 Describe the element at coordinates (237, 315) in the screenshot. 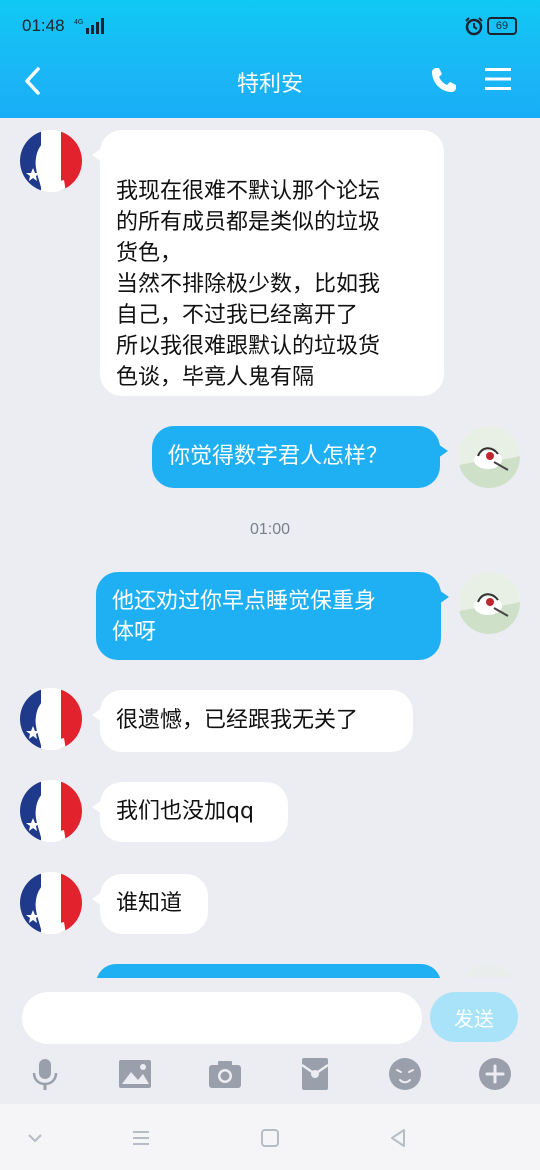

I see `message-line: 自己，不过我已经离开了` at that location.